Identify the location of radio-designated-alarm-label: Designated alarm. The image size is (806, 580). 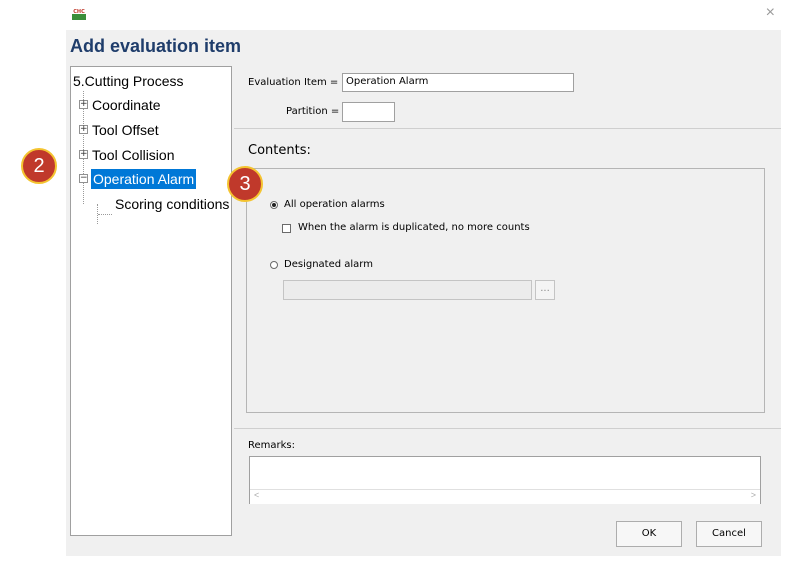
(328, 264).